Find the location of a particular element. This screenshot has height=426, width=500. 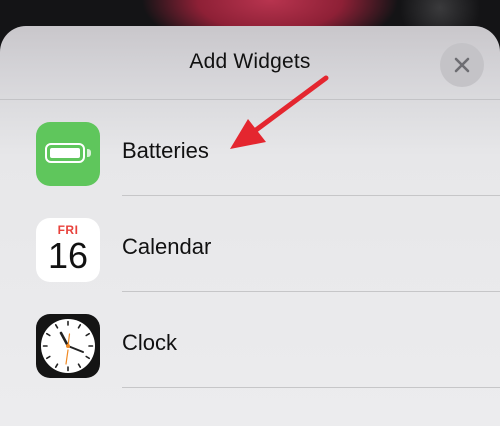

close-icon is located at coordinates (462, 65).